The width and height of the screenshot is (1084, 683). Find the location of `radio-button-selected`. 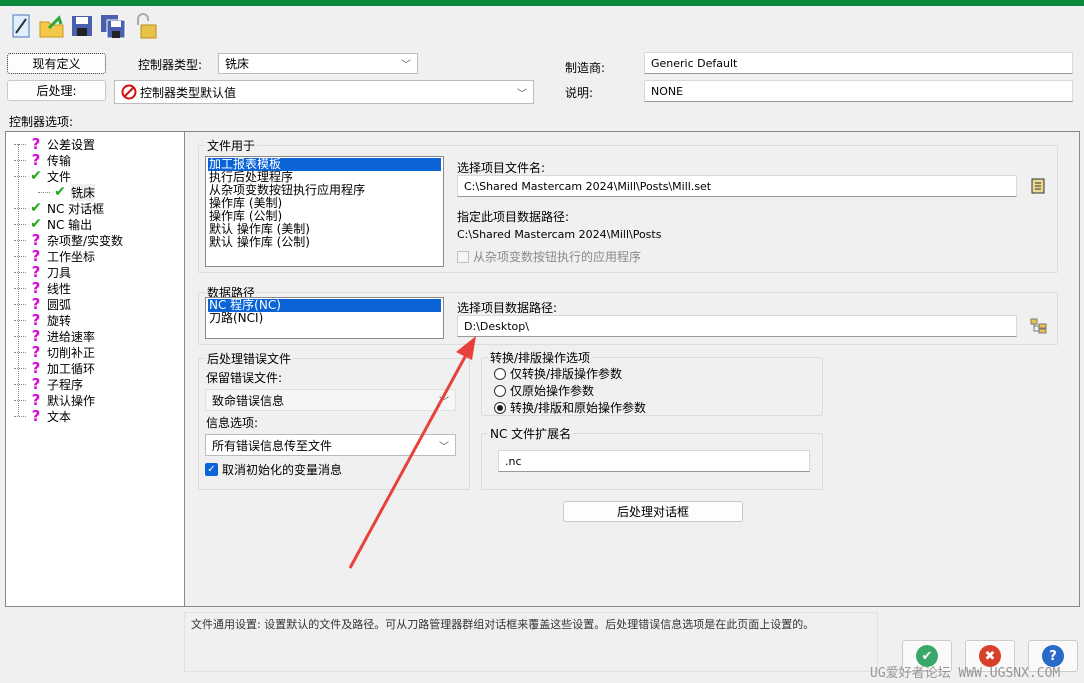

radio-button-selected is located at coordinates (500, 407).